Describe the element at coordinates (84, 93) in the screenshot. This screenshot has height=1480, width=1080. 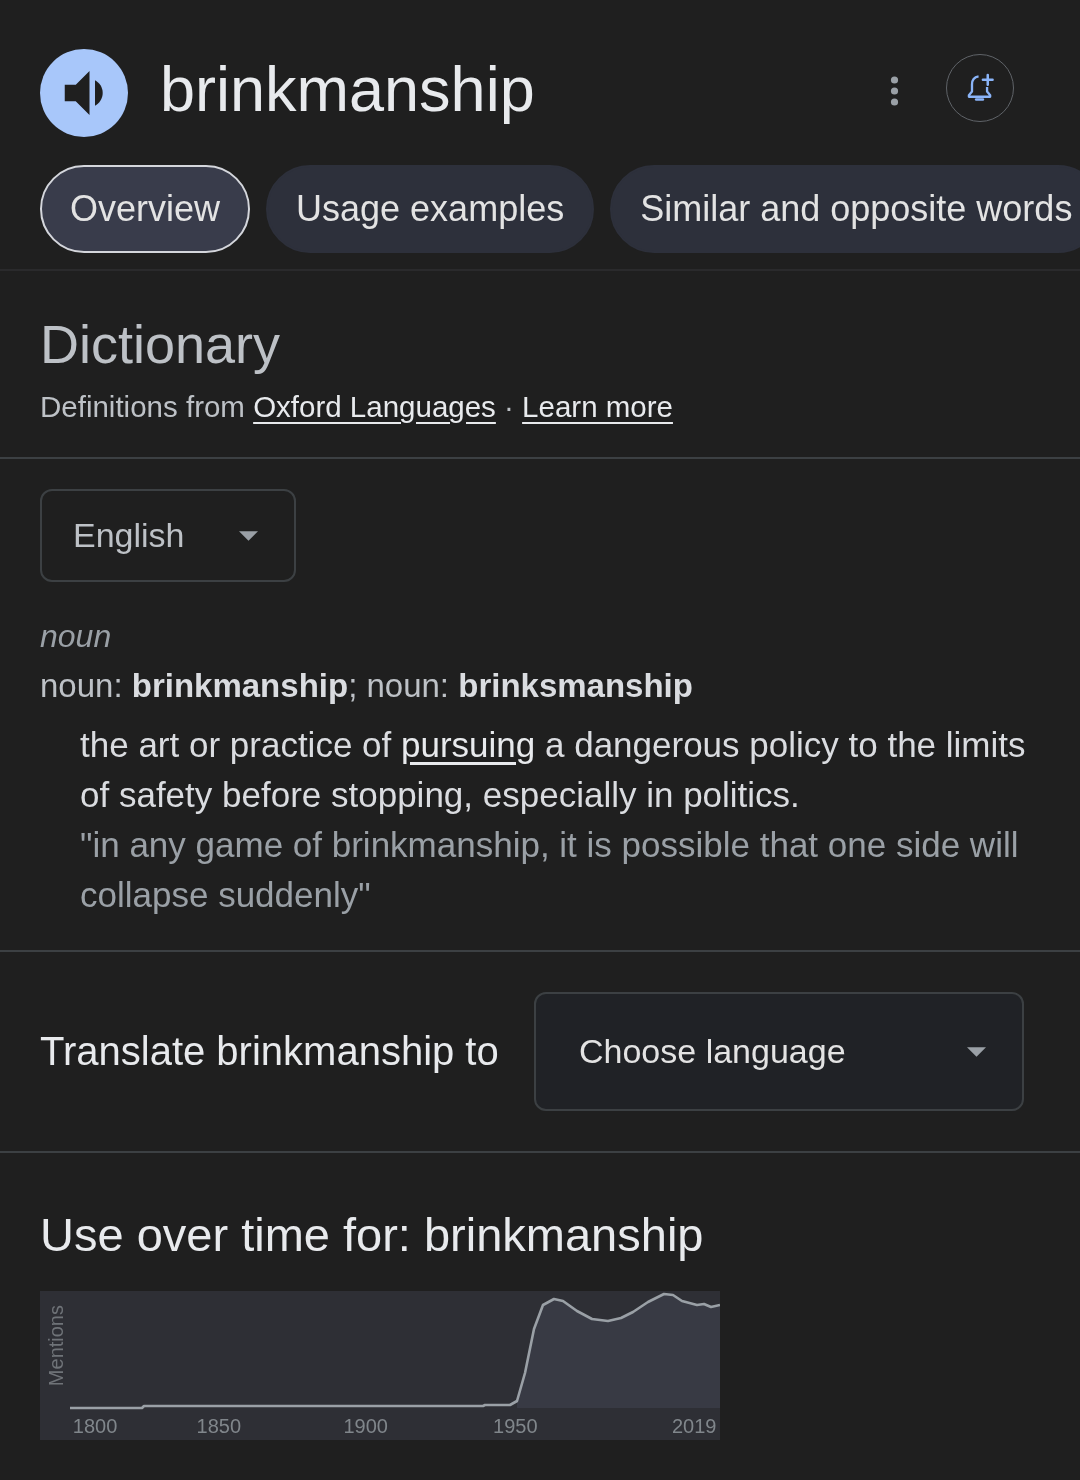
I see `speaker-icon` at that location.